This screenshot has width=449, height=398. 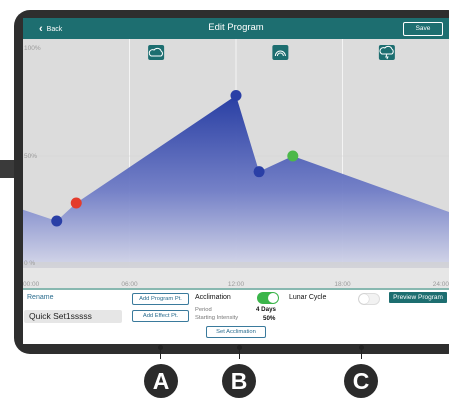 I want to click on starting-intensity-value: 50%, so click(x=269, y=318).